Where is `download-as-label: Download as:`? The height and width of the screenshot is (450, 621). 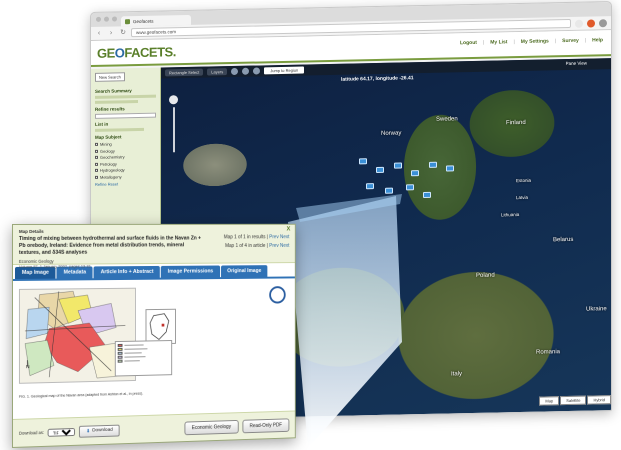
download-as-label: Download as: is located at coordinates (31, 432).